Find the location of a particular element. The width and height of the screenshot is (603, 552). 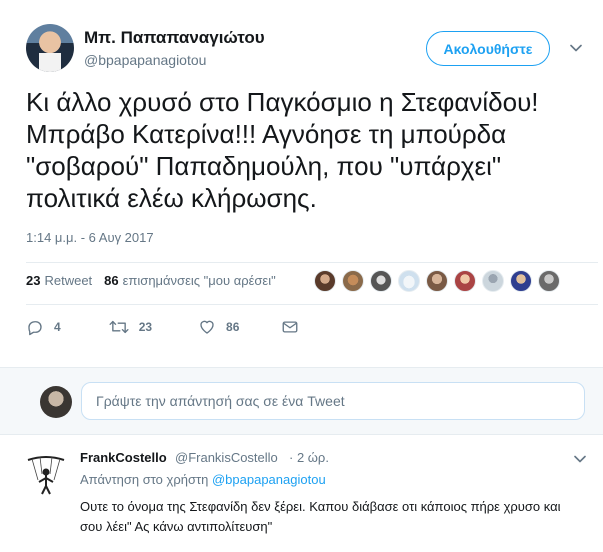

retweet-action: 23 is located at coordinates (130, 327).